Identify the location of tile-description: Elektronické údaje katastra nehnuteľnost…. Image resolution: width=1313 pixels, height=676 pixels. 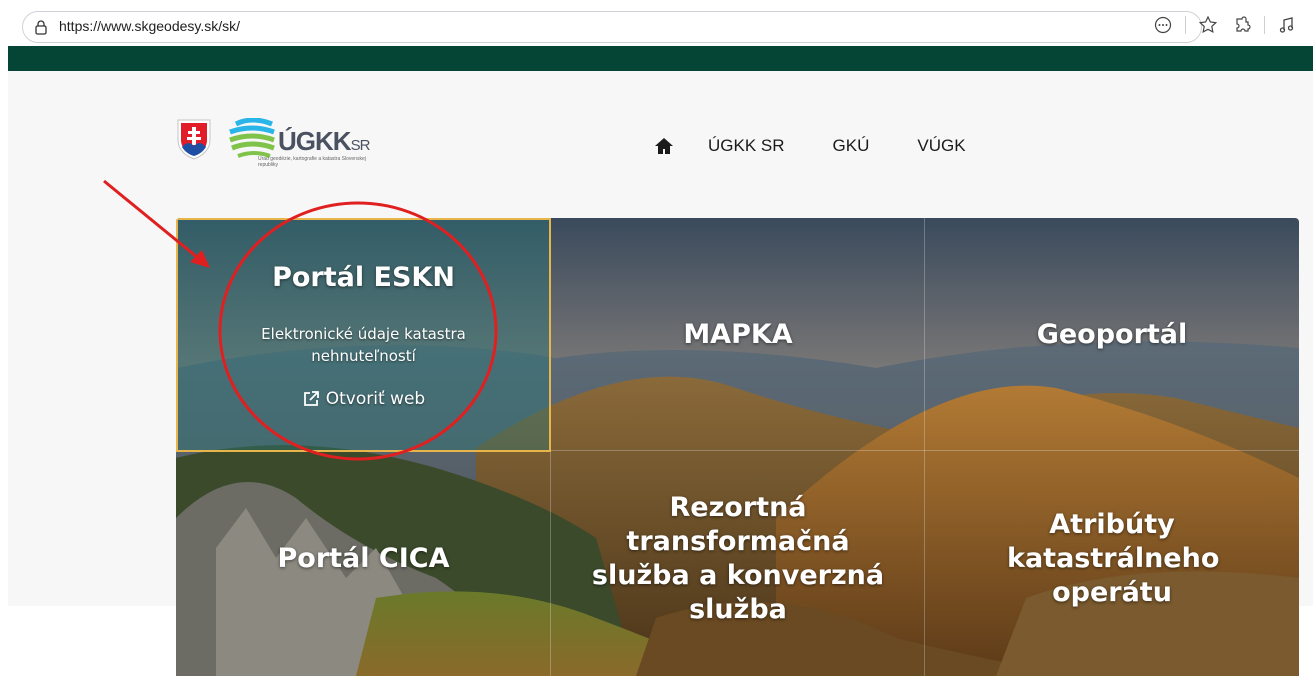
(363, 345).